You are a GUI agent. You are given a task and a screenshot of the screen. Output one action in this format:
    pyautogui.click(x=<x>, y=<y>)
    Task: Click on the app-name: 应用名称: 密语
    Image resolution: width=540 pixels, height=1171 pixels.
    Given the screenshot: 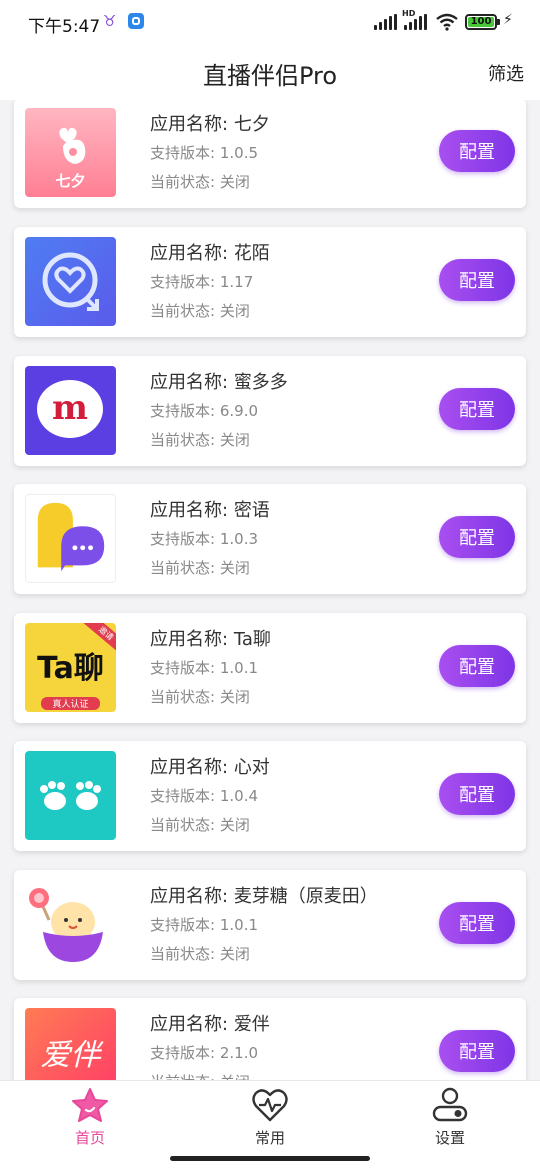 What is the action you would take?
    pyautogui.click(x=210, y=510)
    